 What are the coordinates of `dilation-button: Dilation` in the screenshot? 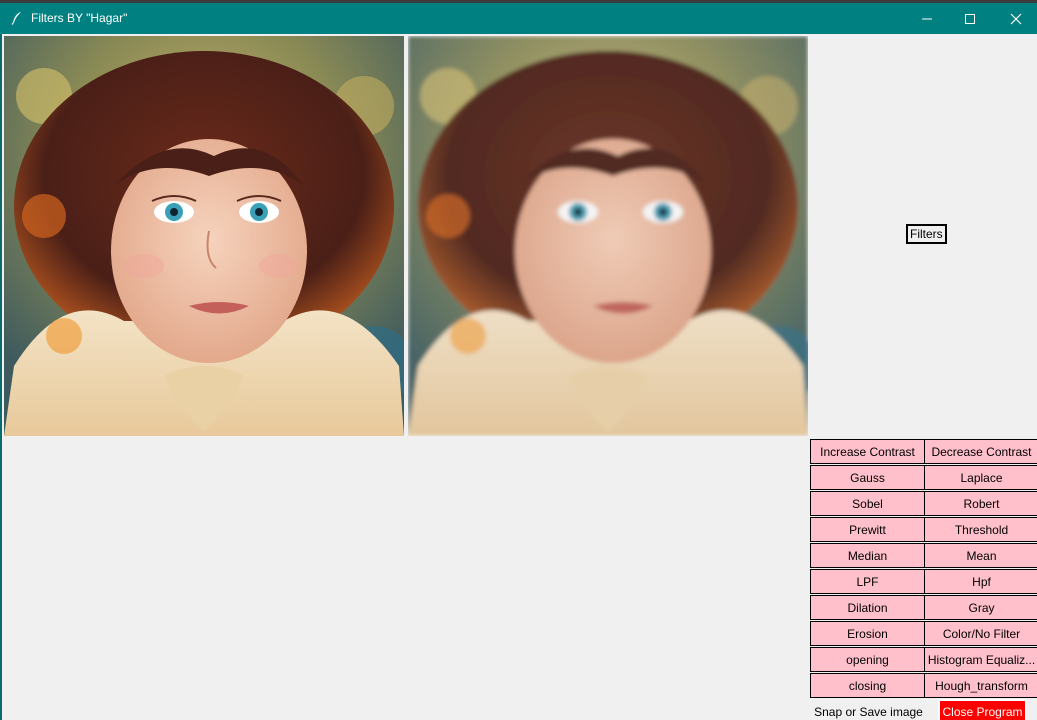 It's located at (867, 607).